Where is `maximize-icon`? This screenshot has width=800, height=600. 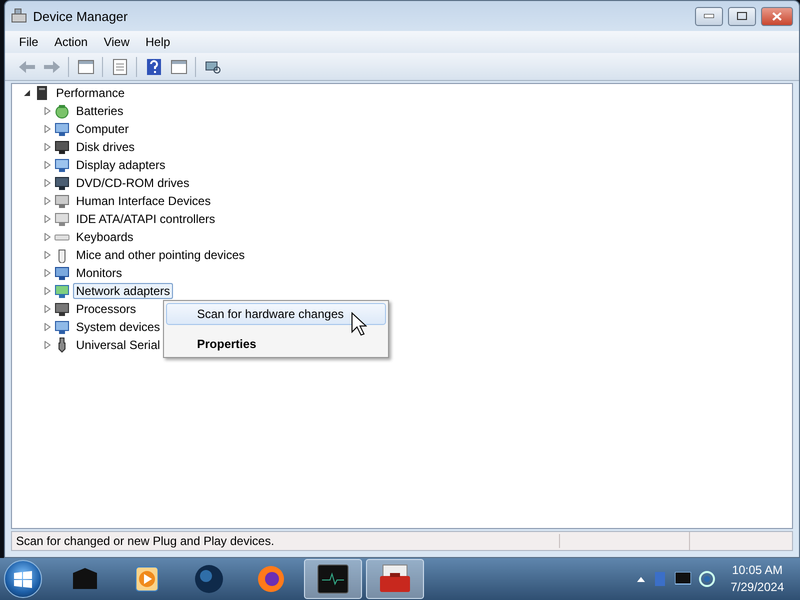 maximize-icon is located at coordinates (742, 16).